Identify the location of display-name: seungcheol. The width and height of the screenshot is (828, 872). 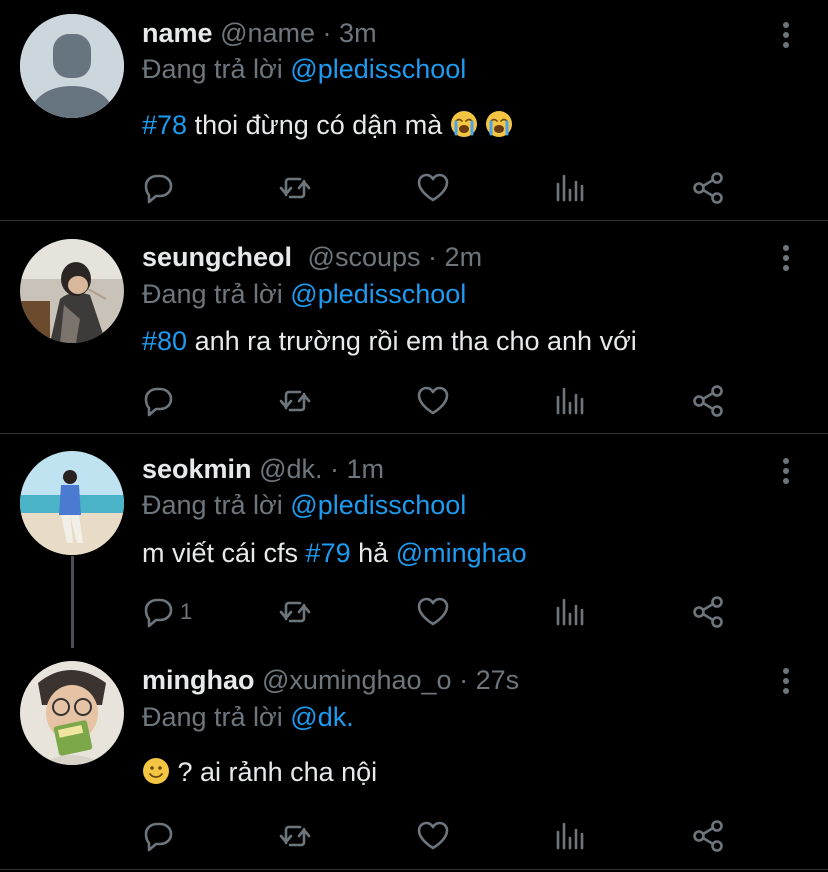
(217, 257).